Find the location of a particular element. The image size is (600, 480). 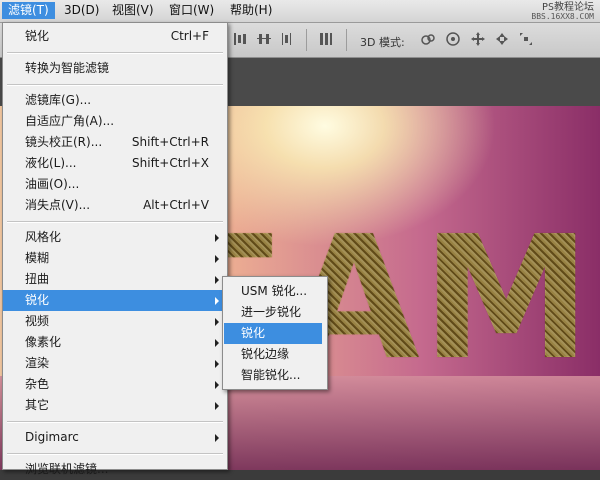

filter-menu-item: 镜头校正(R)... Shift+Ctrl+R is located at coordinates (115, 142).